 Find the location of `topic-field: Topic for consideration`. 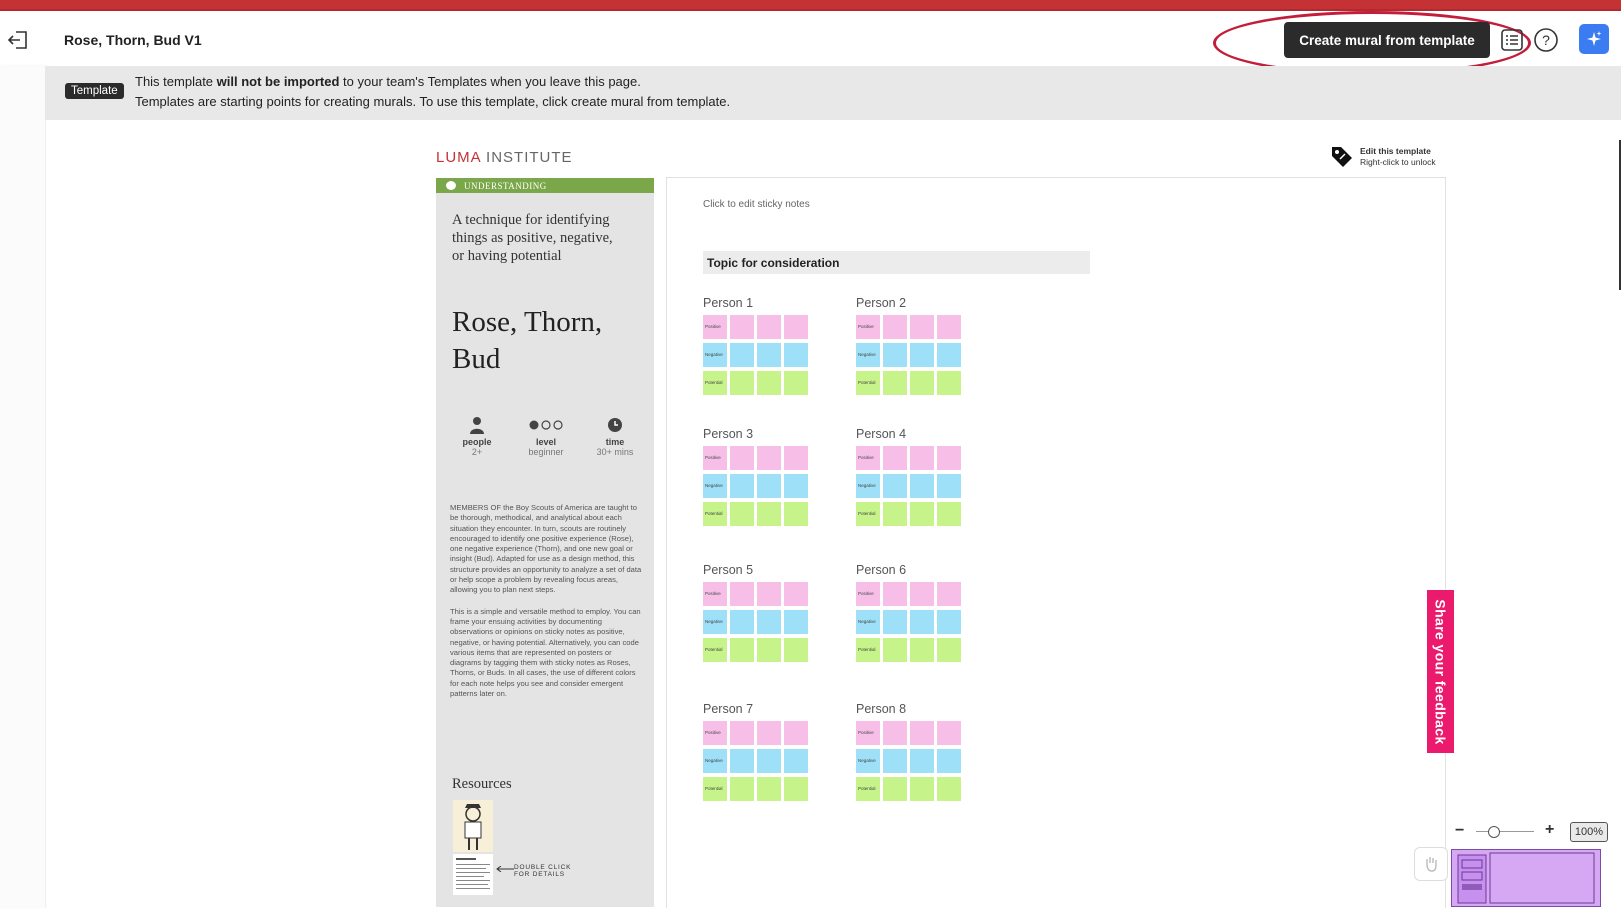

topic-field: Topic for consideration is located at coordinates (896, 262).